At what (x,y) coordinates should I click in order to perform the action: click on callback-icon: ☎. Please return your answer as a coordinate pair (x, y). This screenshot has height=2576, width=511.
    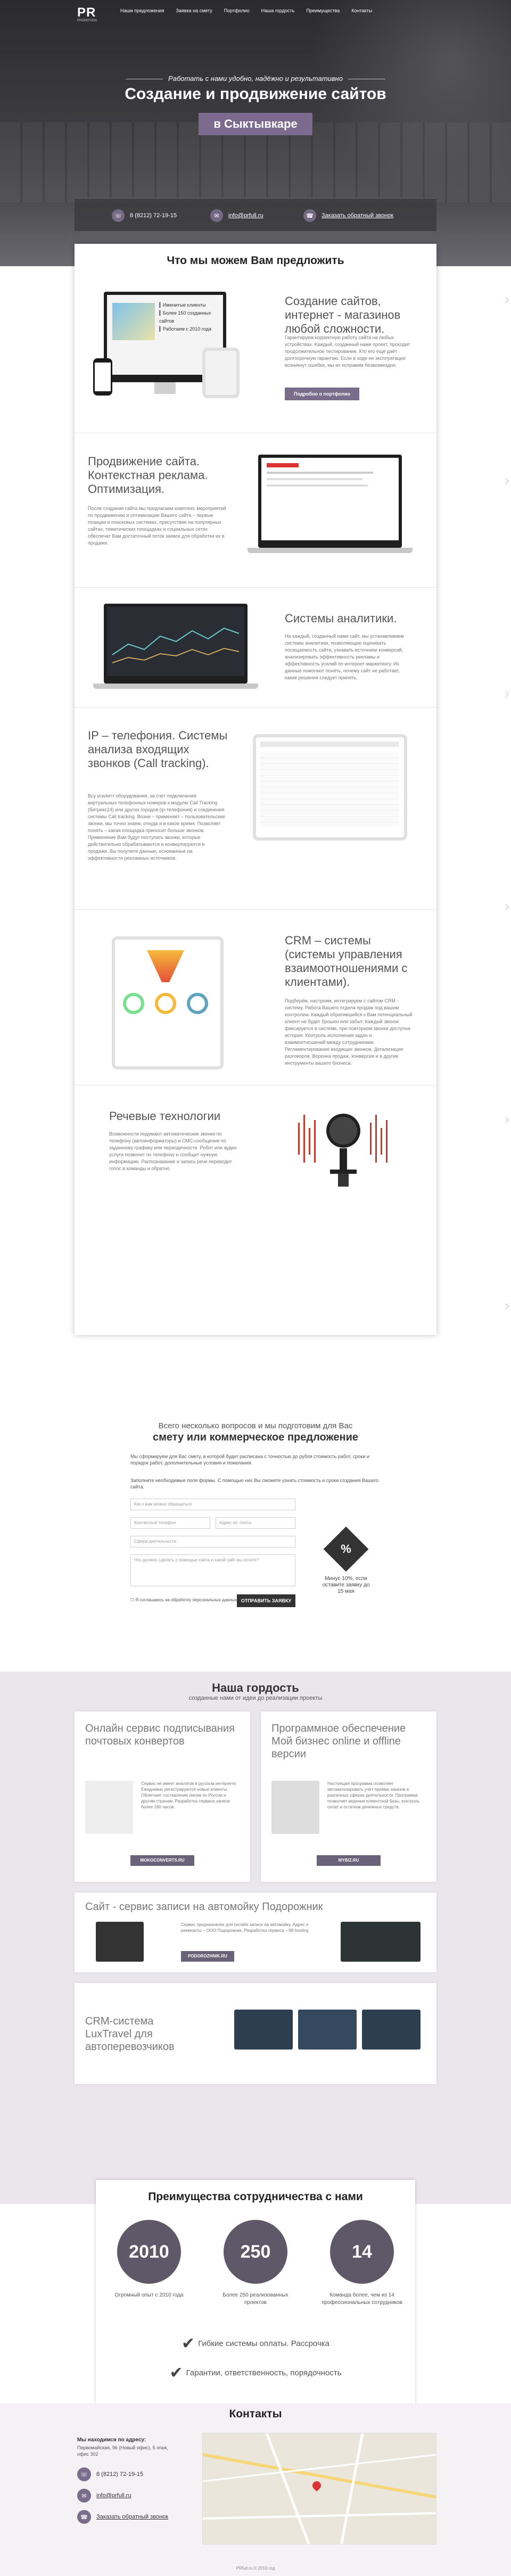
    Looking at the image, I should click on (309, 215).